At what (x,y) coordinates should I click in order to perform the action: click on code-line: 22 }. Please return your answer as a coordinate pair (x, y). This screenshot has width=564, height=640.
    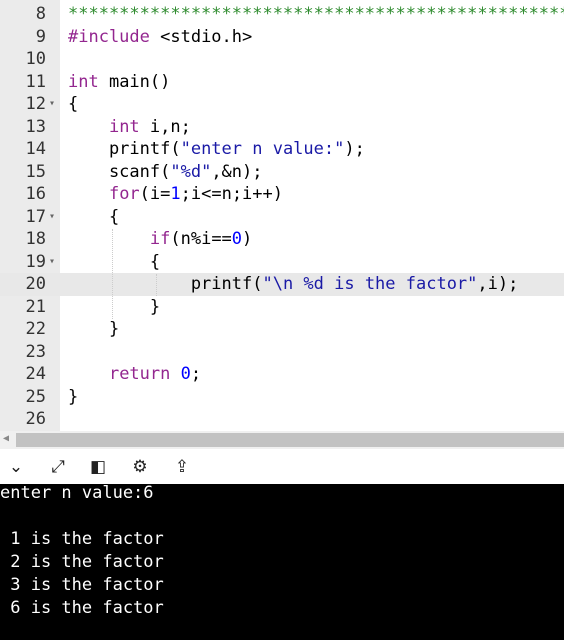
    Looking at the image, I should click on (282, 329).